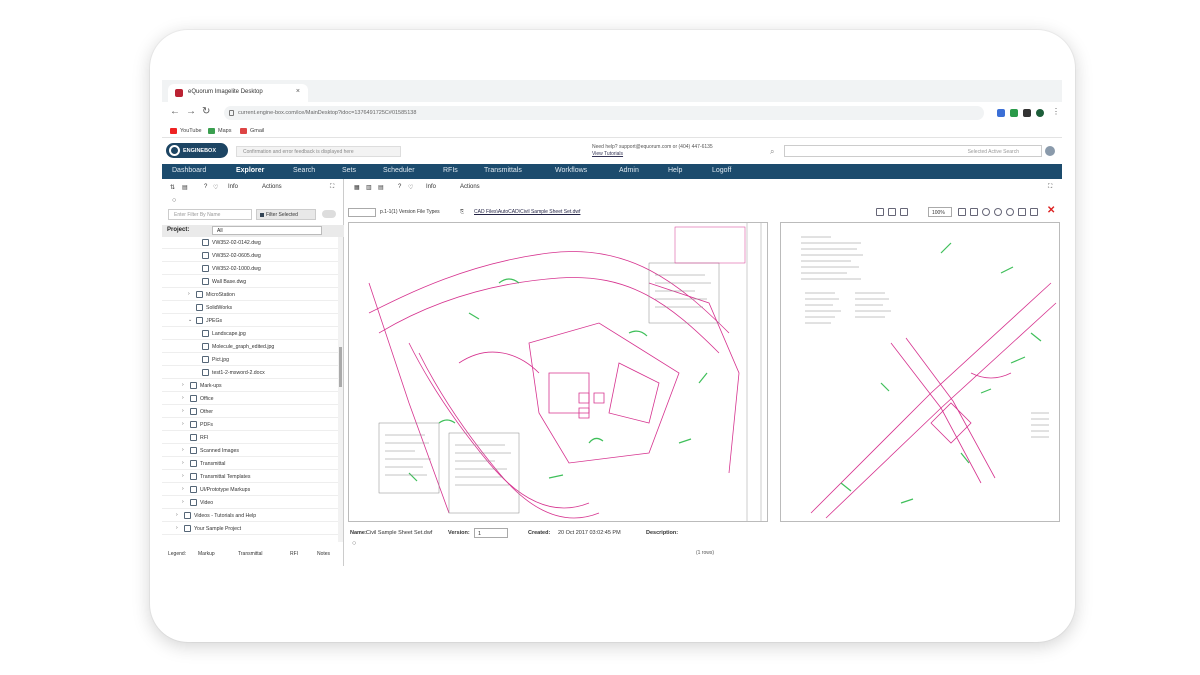 This screenshot has height=675, width=1200. I want to click on forward-arrow-icon: →, so click(191, 111).